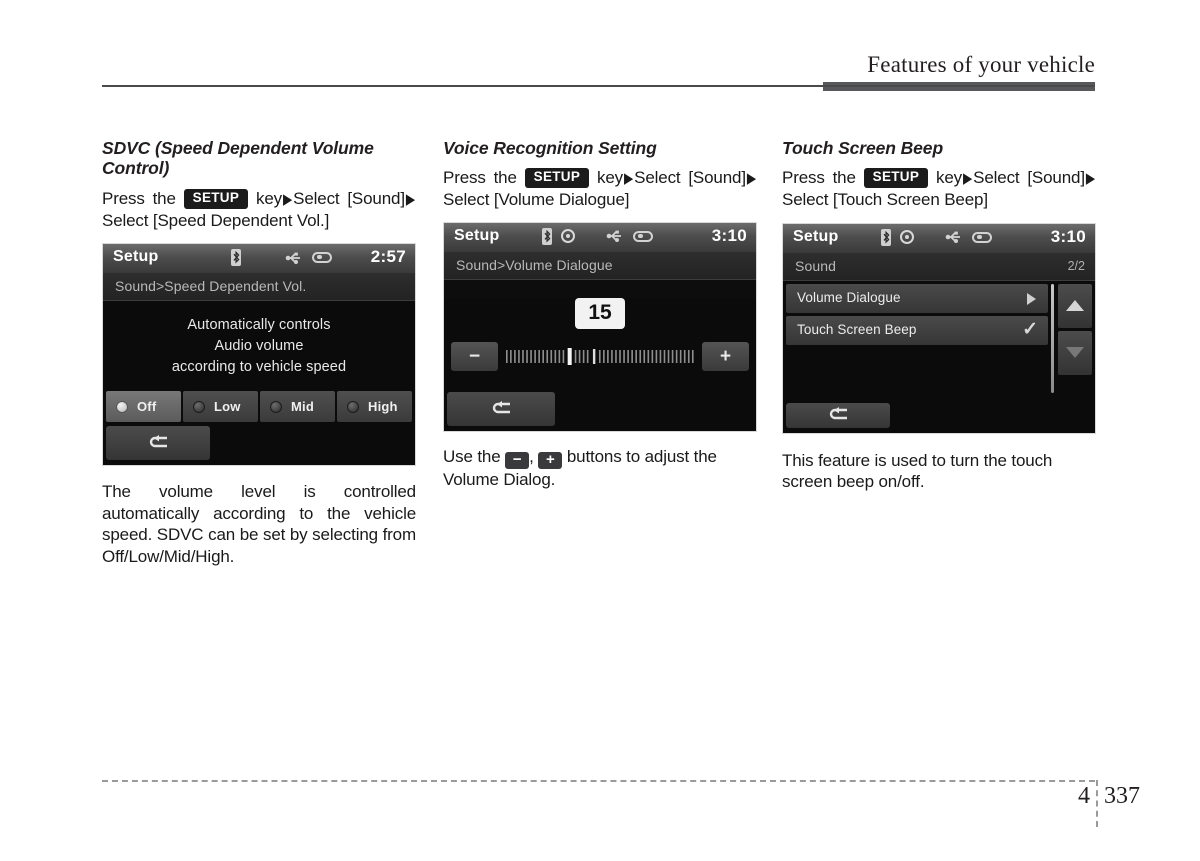 This screenshot has width=1200, height=861. I want to click on sdvc-option-label: Low, so click(227, 407).